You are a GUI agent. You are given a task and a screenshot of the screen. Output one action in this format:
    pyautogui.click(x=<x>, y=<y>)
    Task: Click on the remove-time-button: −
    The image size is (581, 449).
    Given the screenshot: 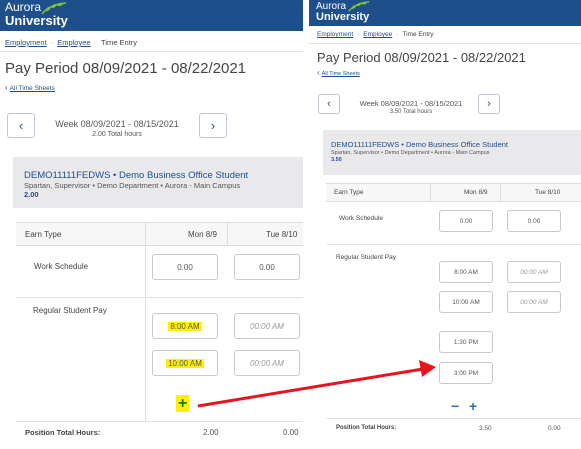 What is the action you would take?
    pyautogui.click(x=455, y=406)
    